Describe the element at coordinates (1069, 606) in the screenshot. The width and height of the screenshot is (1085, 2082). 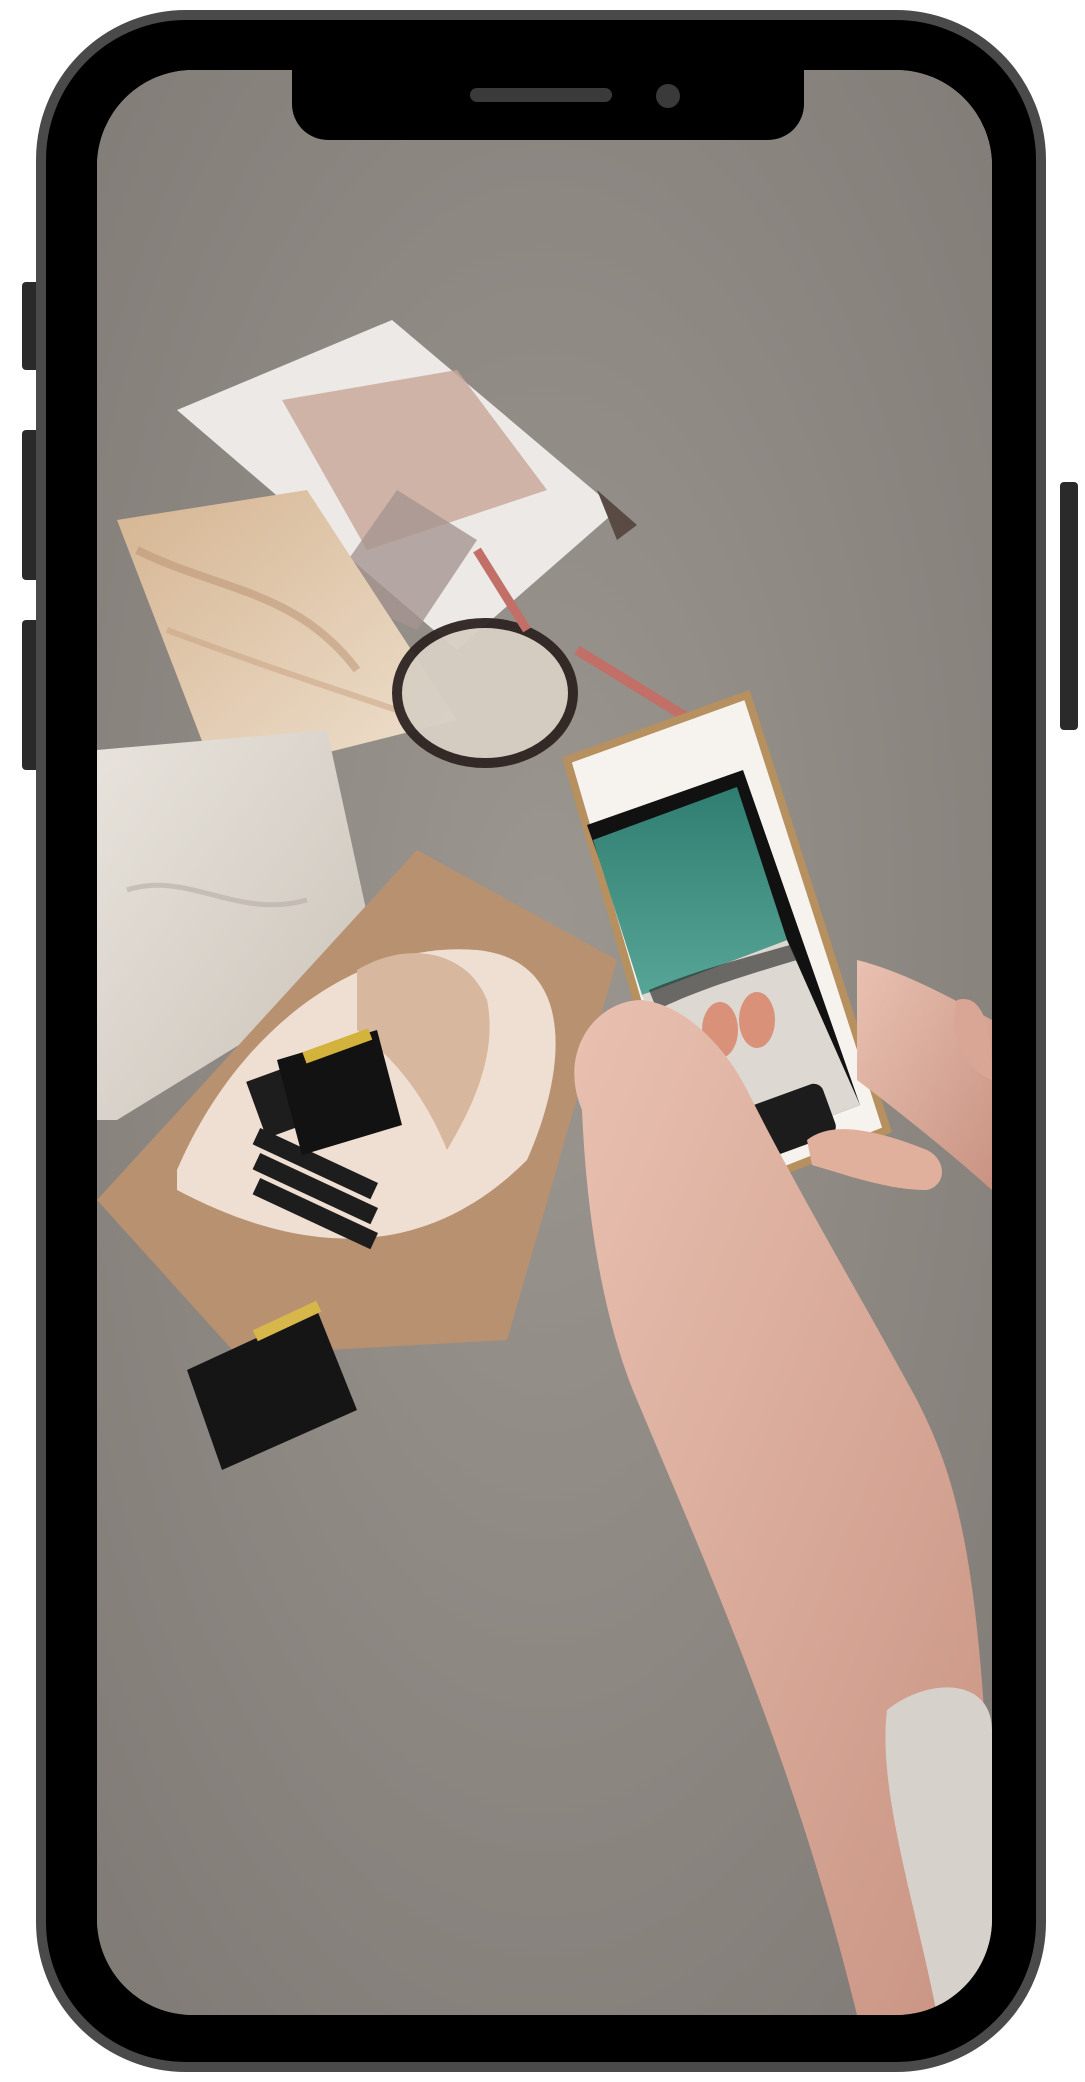
I see `power-button` at that location.